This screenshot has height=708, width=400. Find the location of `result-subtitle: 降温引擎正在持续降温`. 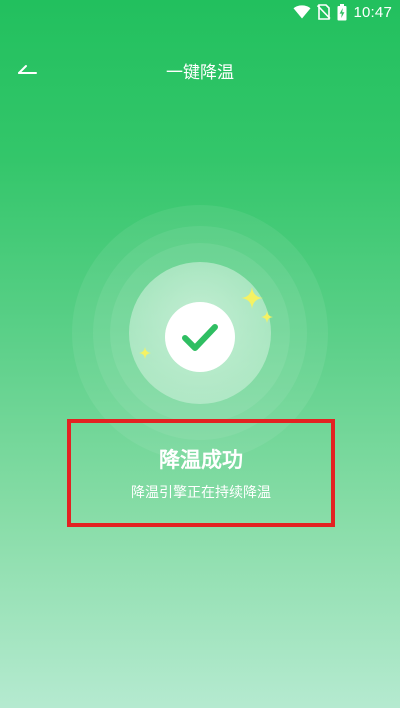

result-subtitle: 降温引擎正在持续降温 is located at coordinates (201, 493).